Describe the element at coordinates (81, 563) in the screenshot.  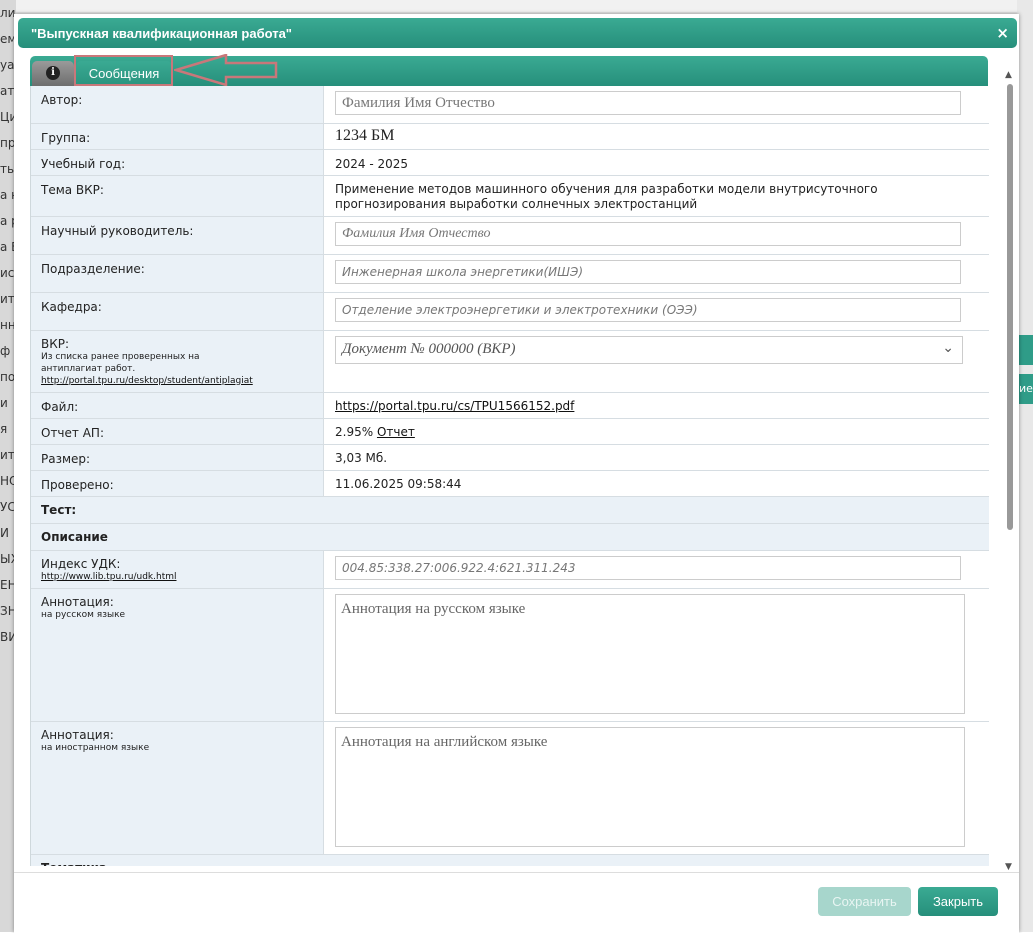
I see `udk-label: Индекс УДК:` at that location.